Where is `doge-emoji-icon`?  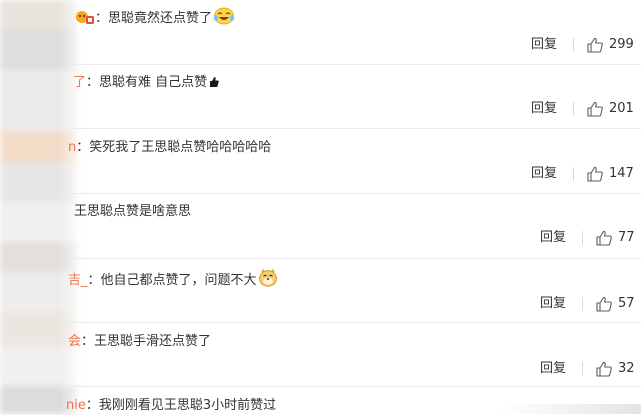
doge-emoji-icon is located at coordinates (268, 280).